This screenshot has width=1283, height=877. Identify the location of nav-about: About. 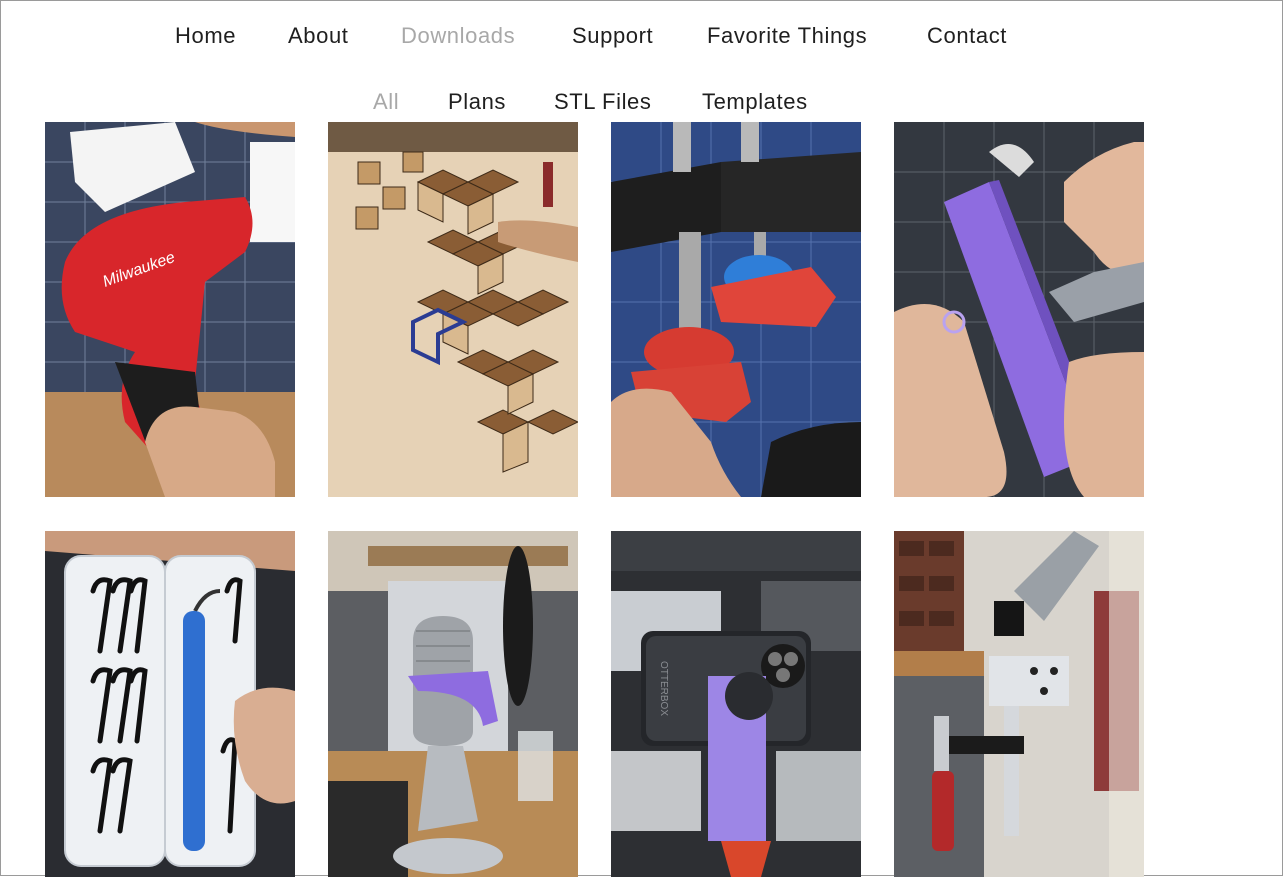
(318, 36).